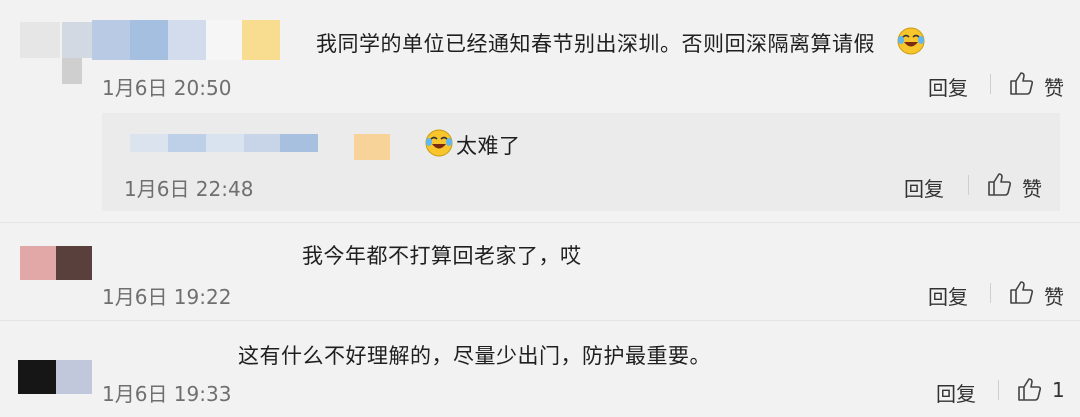  What do you see at coordinates (488, 146) in the screenshot?
I see `reply-text: 太难了` at bounding box center [488, 146].